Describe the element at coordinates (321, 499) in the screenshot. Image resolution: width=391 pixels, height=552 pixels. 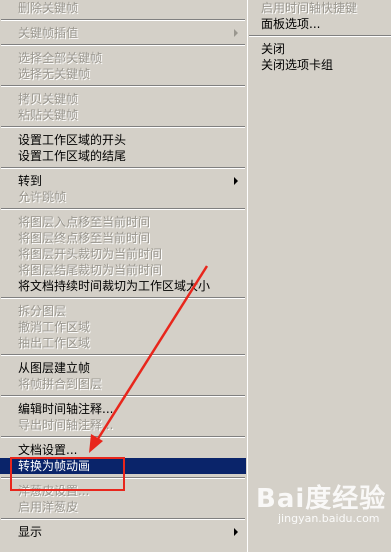
I see `watermark-logo: Bai度经验` at that location.